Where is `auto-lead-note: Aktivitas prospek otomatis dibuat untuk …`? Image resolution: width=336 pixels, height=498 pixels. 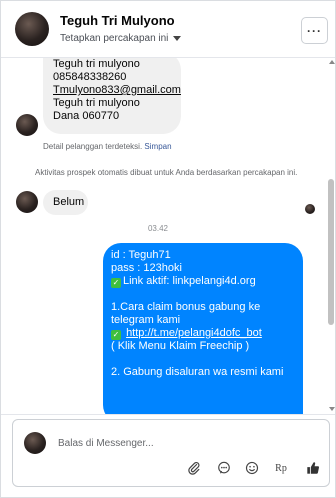 auto-lead-note: Aktivitas prospek otomatis dibuat untuk … is located at coordinates (166, 172).